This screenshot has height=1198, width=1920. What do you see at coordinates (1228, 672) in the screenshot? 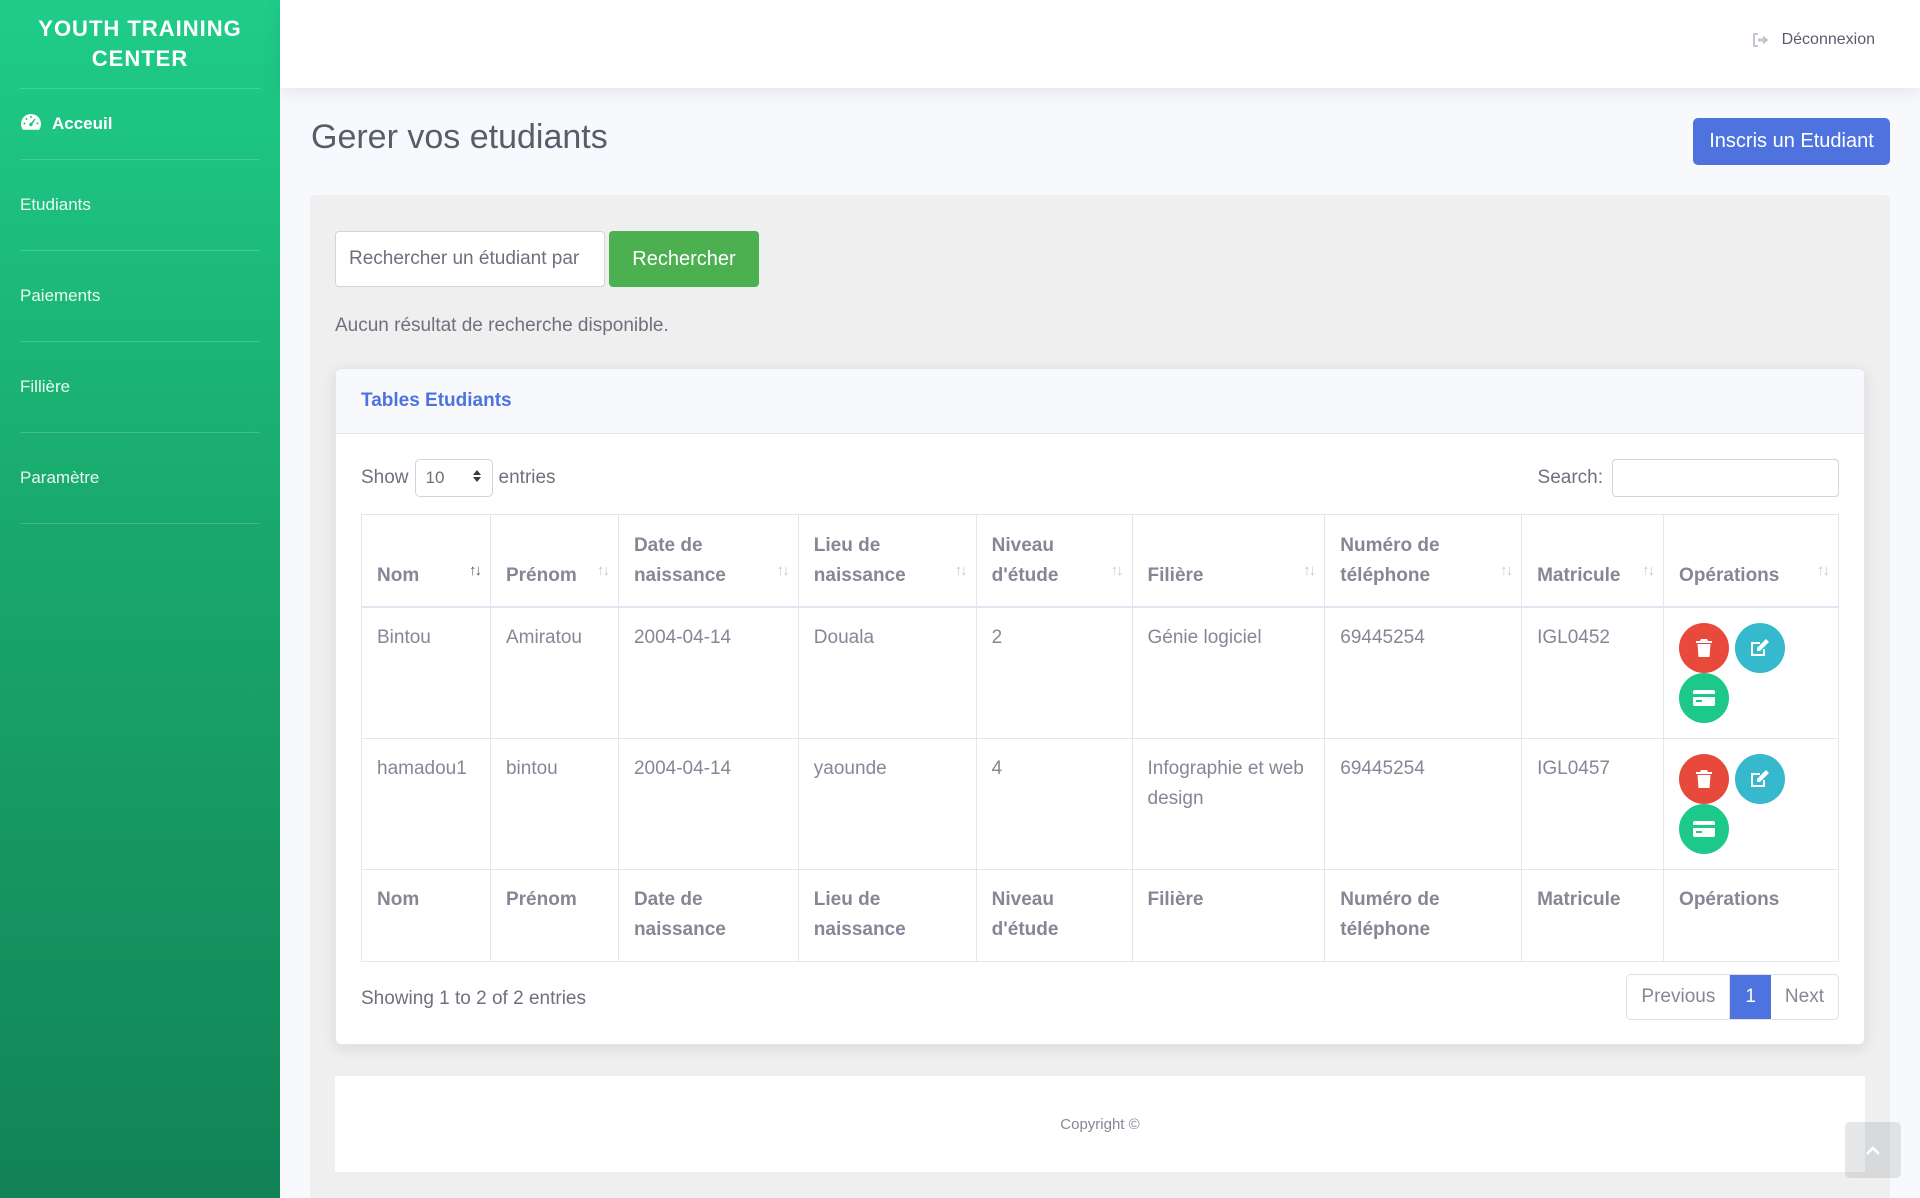
I see `cell-filiere: Génie logiciel` at bounding box center [1228, 672].